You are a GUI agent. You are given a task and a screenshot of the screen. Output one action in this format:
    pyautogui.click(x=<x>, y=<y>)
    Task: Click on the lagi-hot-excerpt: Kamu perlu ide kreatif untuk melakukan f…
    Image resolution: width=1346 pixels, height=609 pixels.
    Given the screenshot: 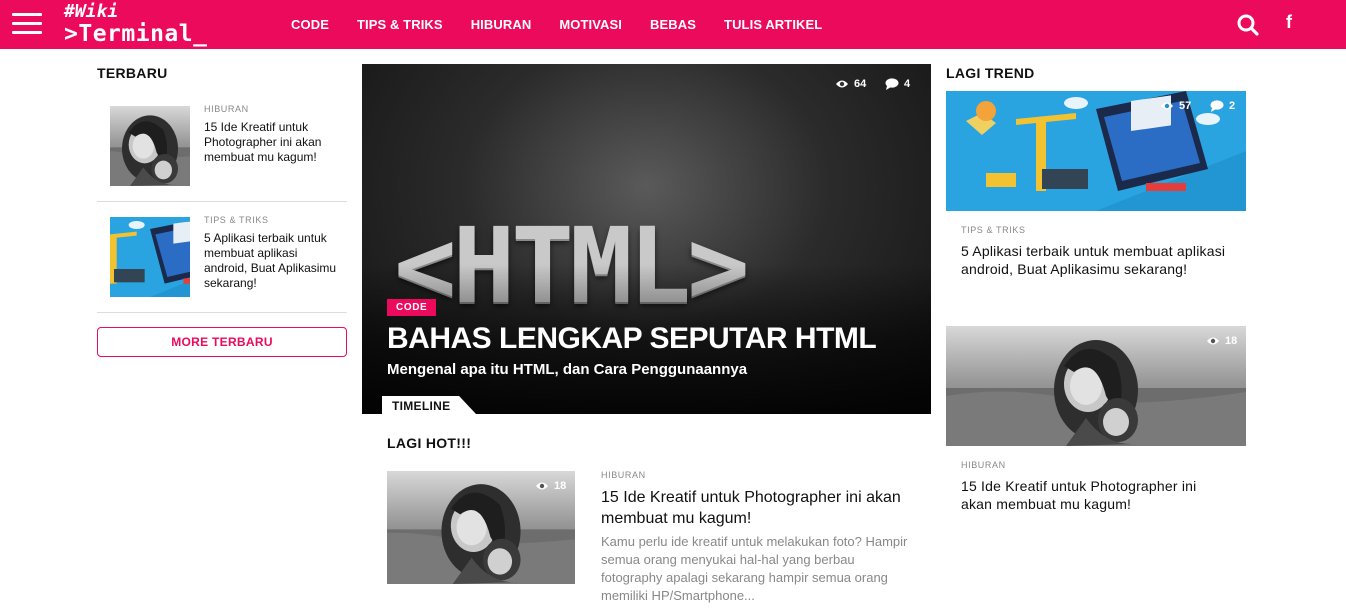 What is the action you would take?
    pyautogui.click(x=754, y=568)
    